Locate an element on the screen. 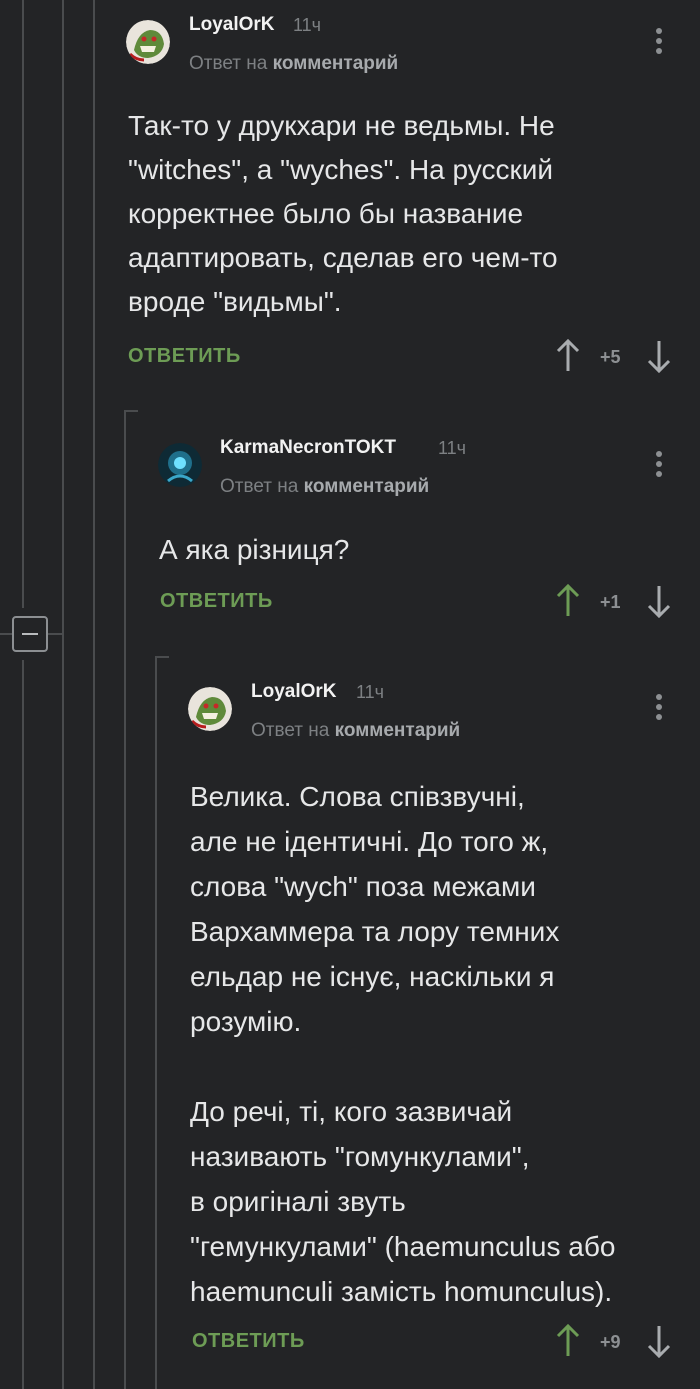 This screenshot has width=700, height=1389. comment-score: +1 is located at coordinates (610, 602).